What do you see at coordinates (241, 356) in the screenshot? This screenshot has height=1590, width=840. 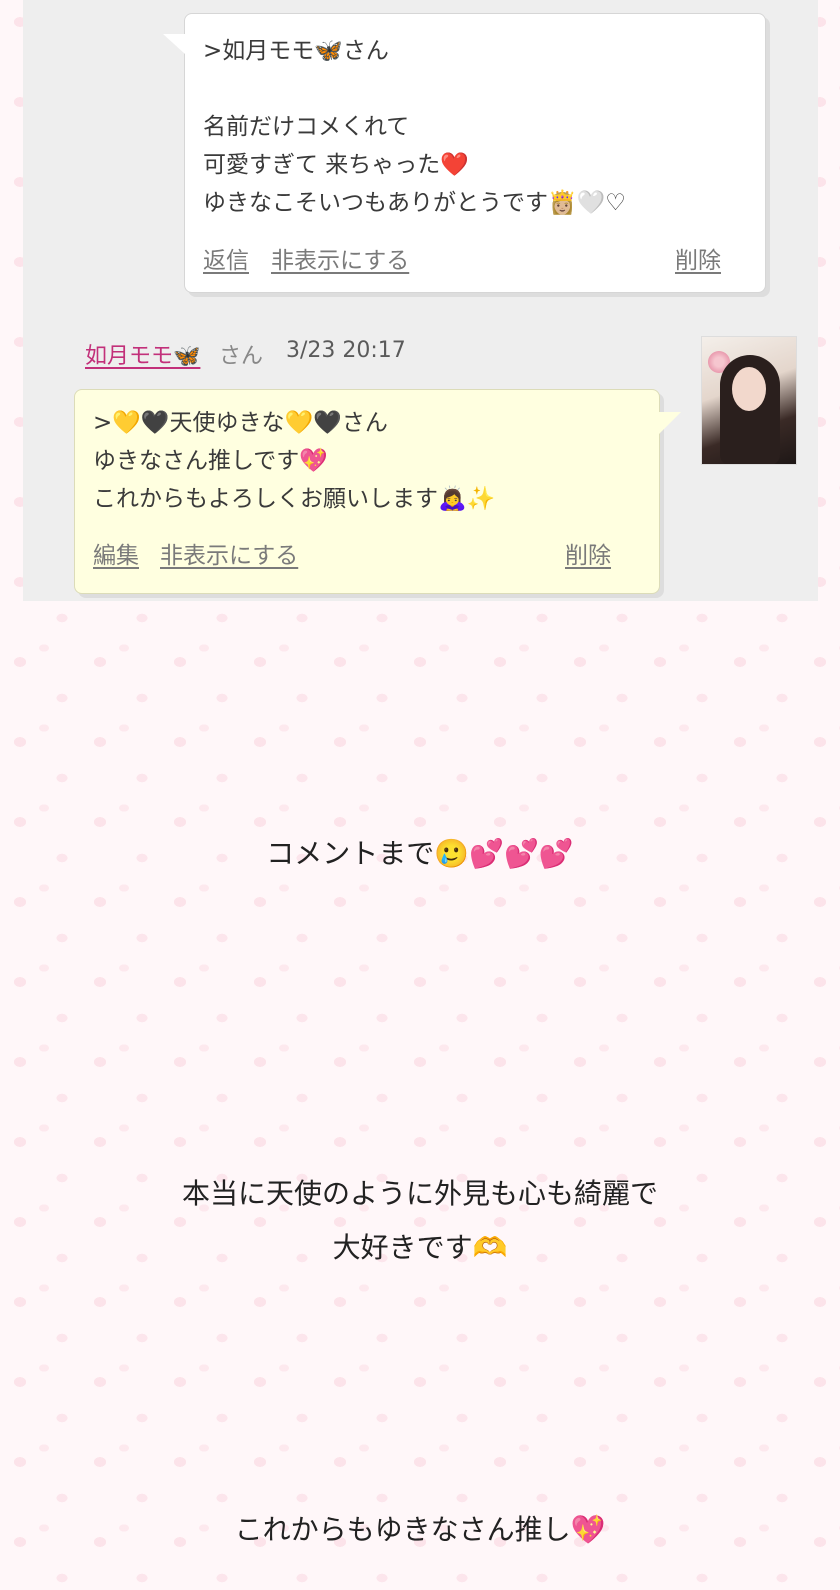 I see `comment-author-suffix: さん` at bounding box center [241, 356].